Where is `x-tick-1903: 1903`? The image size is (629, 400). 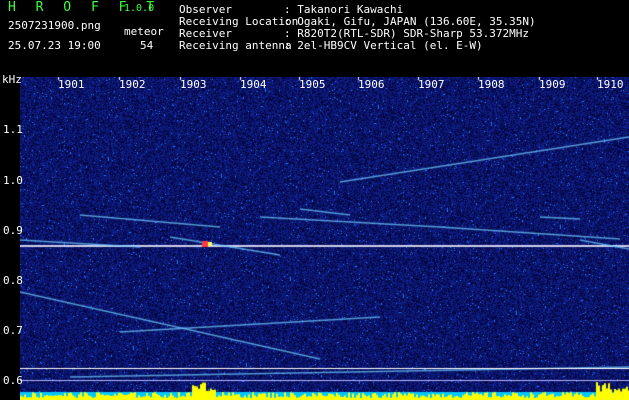
x-tick-1903: 1903 is located at coordinates (193, 84).